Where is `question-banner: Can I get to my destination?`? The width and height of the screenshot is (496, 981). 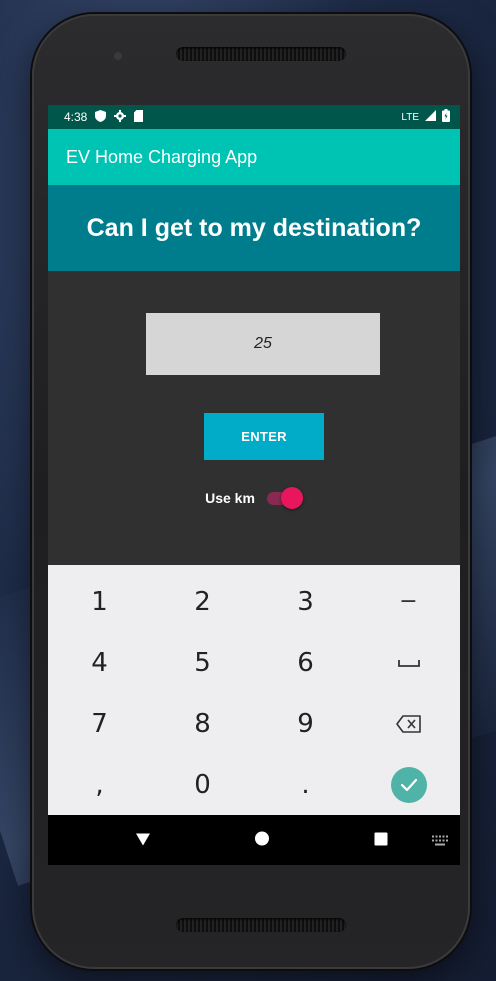
question-banner: Can I get to my destination? is located at coordinates (254, 228).